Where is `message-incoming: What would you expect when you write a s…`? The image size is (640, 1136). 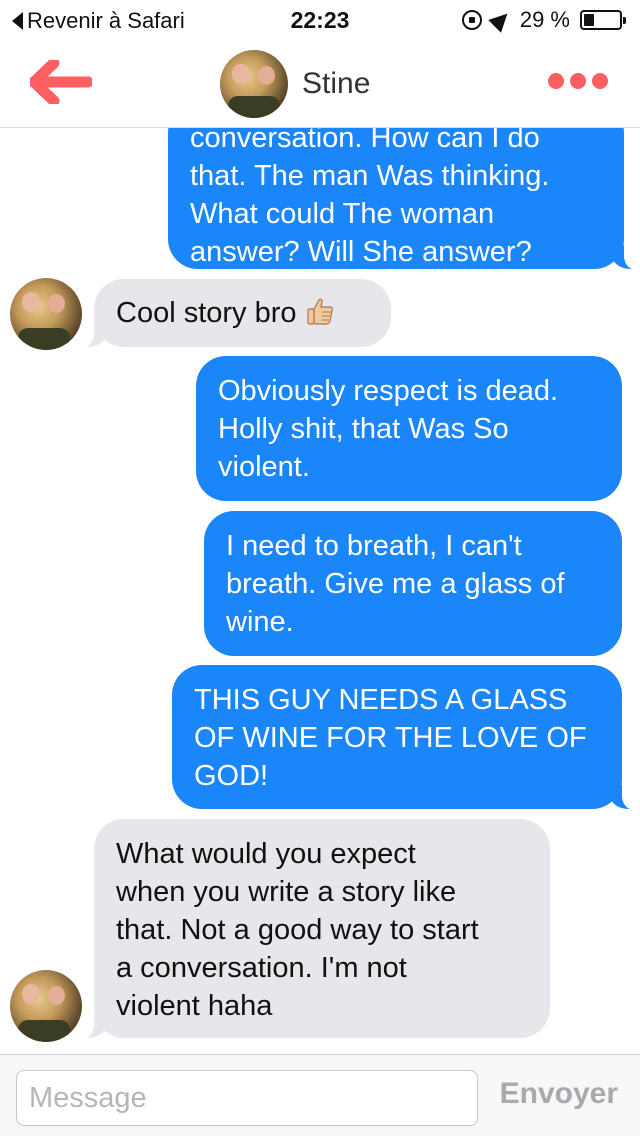
message-incoming: What would you expect when you write a s… is located at coordinates (316, 929).